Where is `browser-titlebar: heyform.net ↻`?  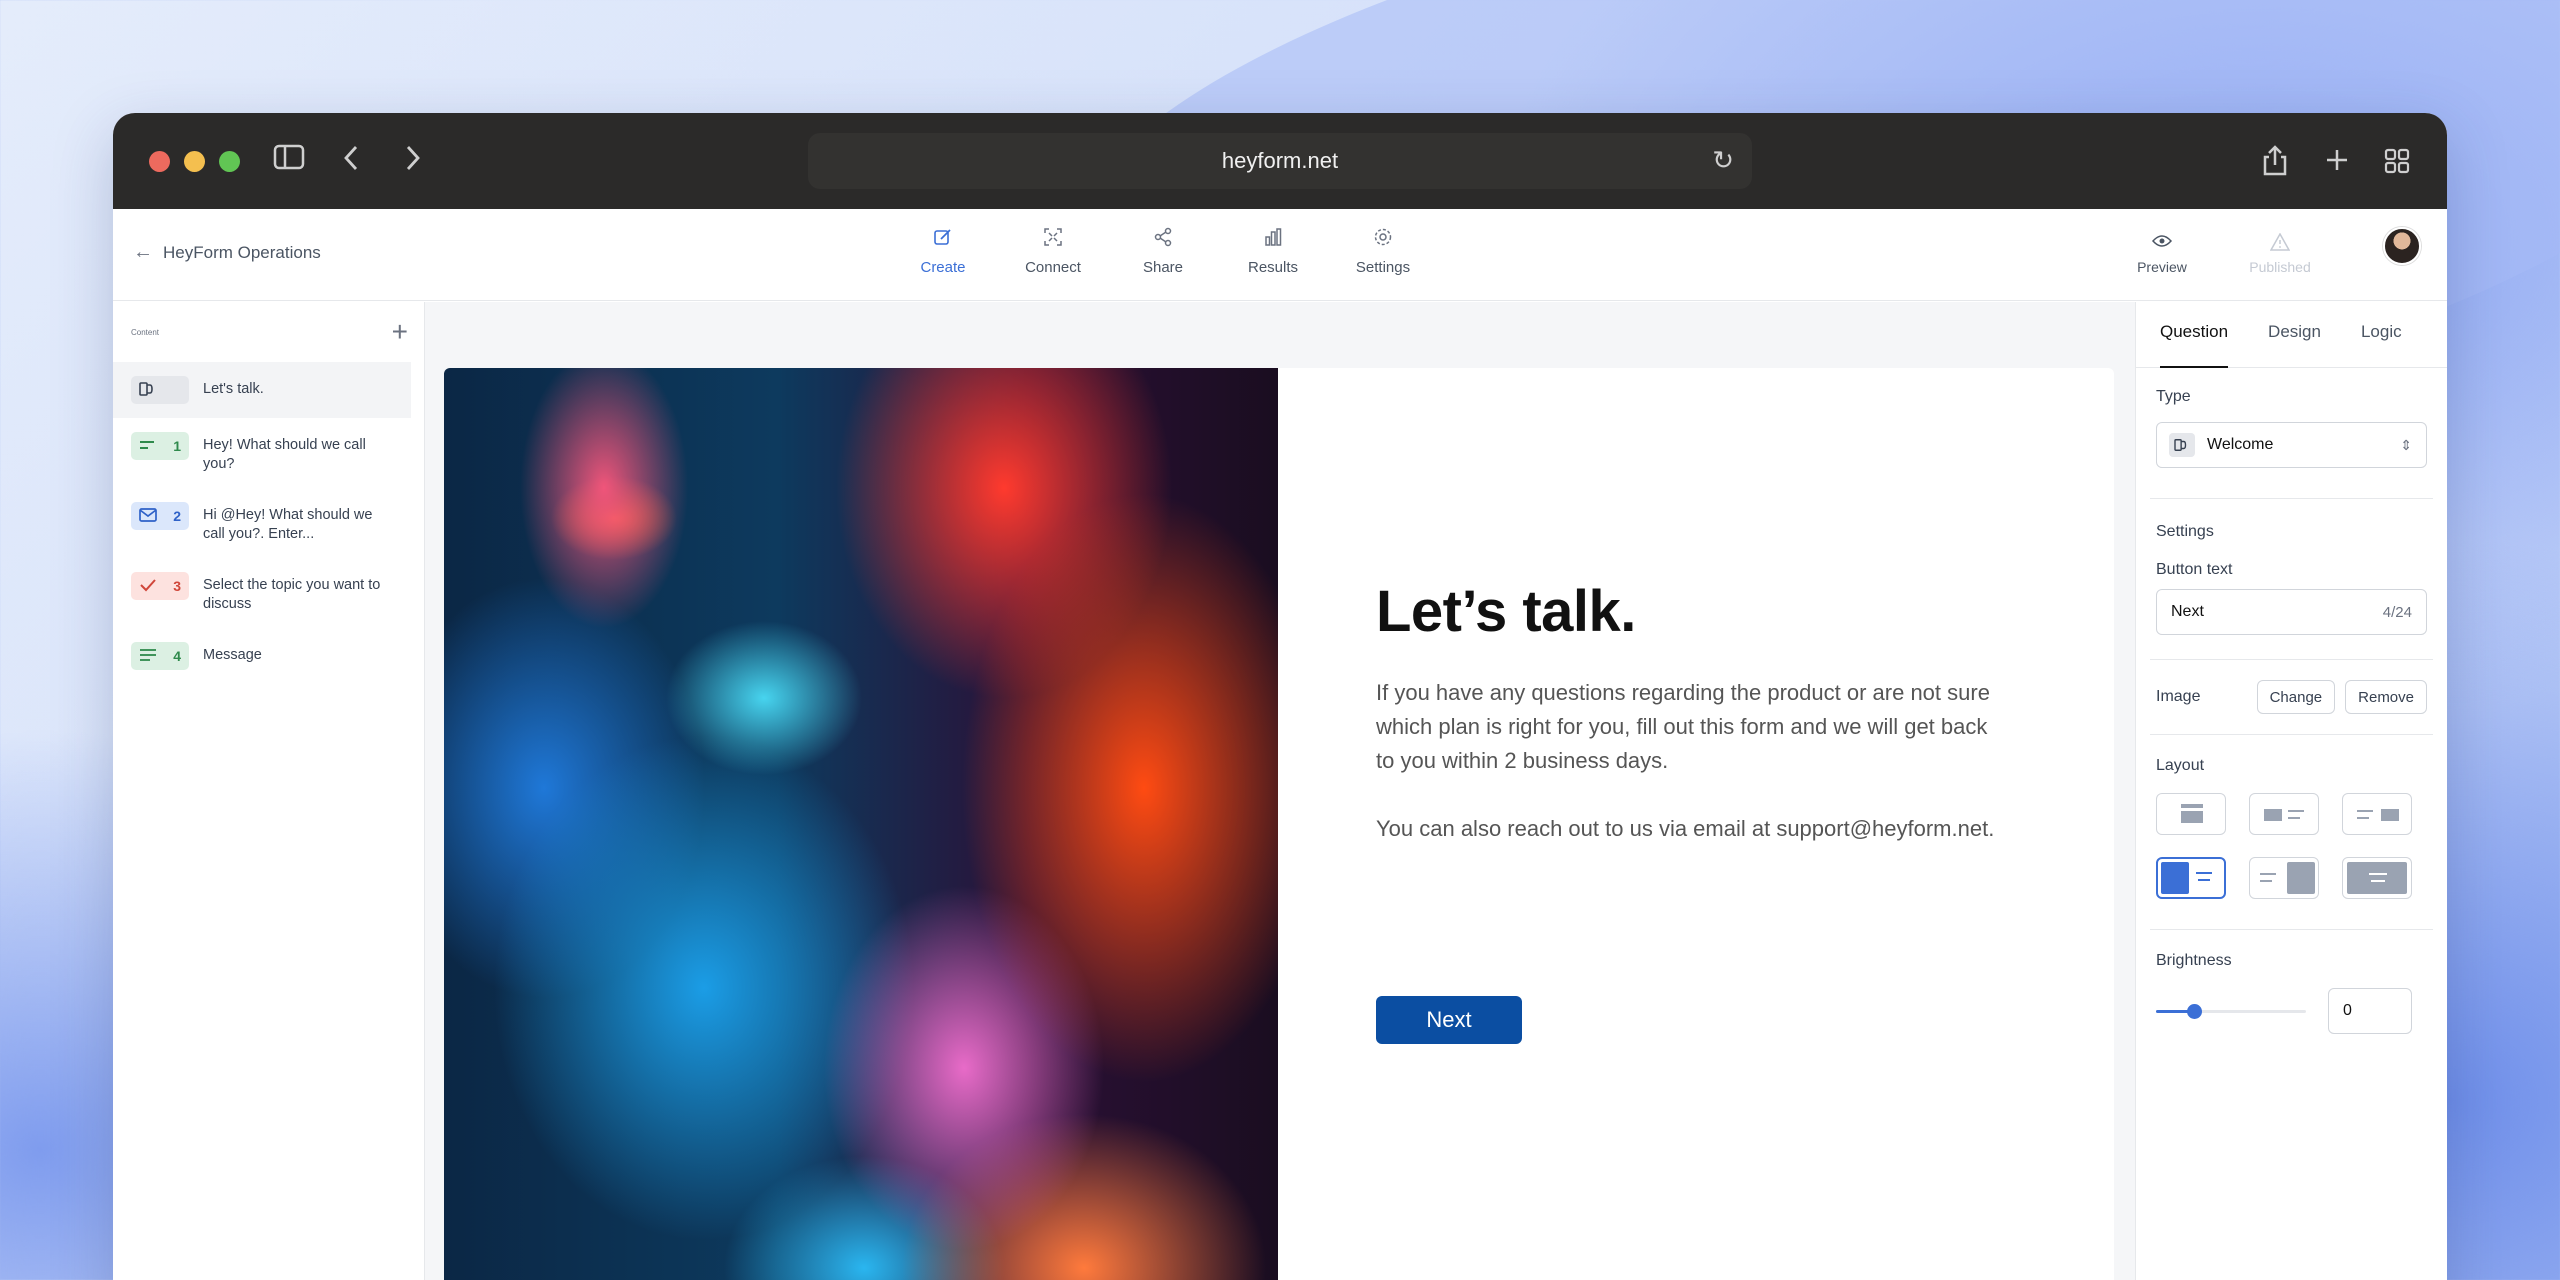 browser-titlebar: heyform.net ↻ is located at coordinates (1280, 161).